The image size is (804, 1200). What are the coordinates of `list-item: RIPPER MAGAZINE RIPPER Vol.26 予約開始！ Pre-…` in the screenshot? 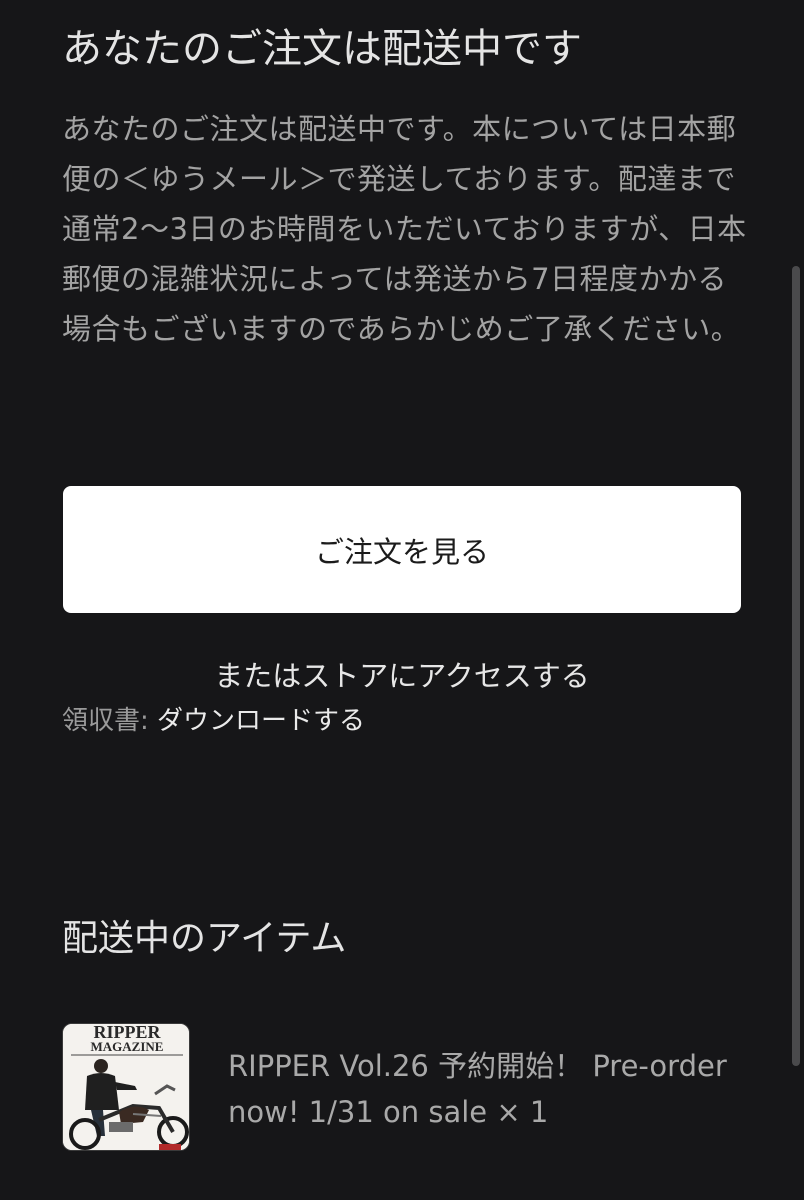 It's located at (402, 1088).